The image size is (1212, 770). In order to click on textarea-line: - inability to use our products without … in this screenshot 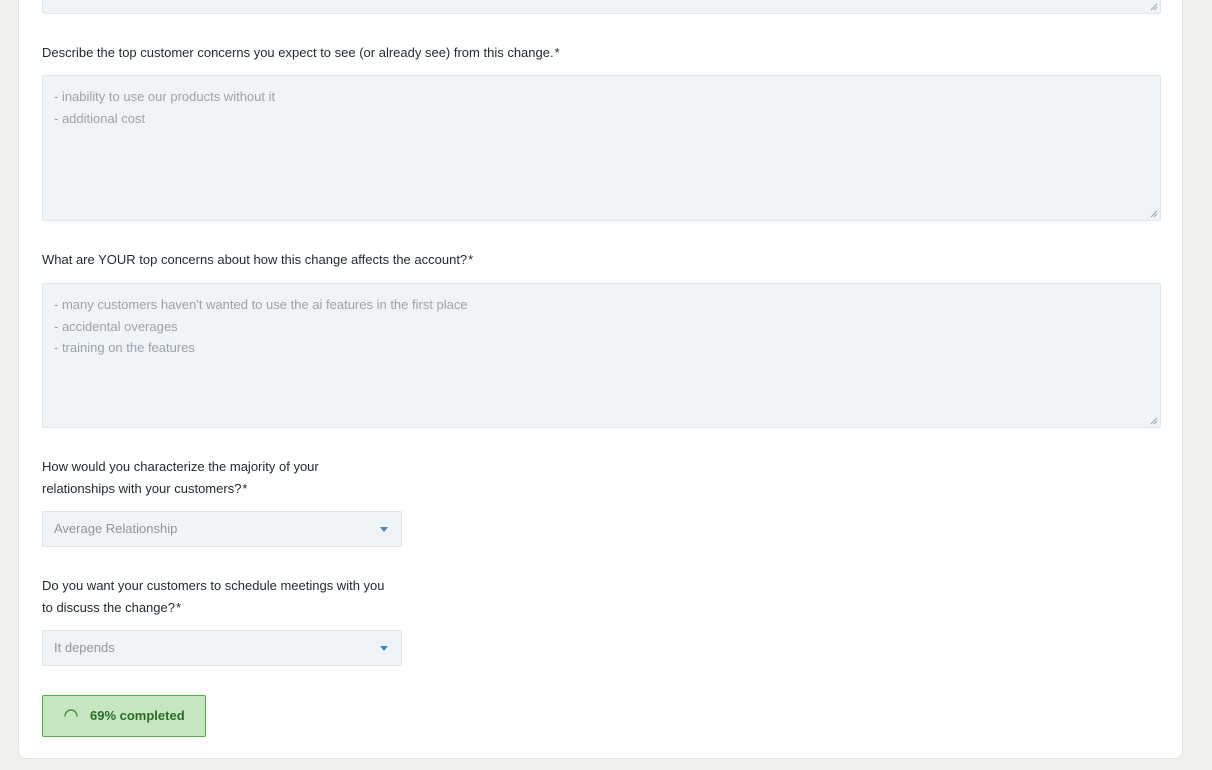, I will do `click(165, 96)`.